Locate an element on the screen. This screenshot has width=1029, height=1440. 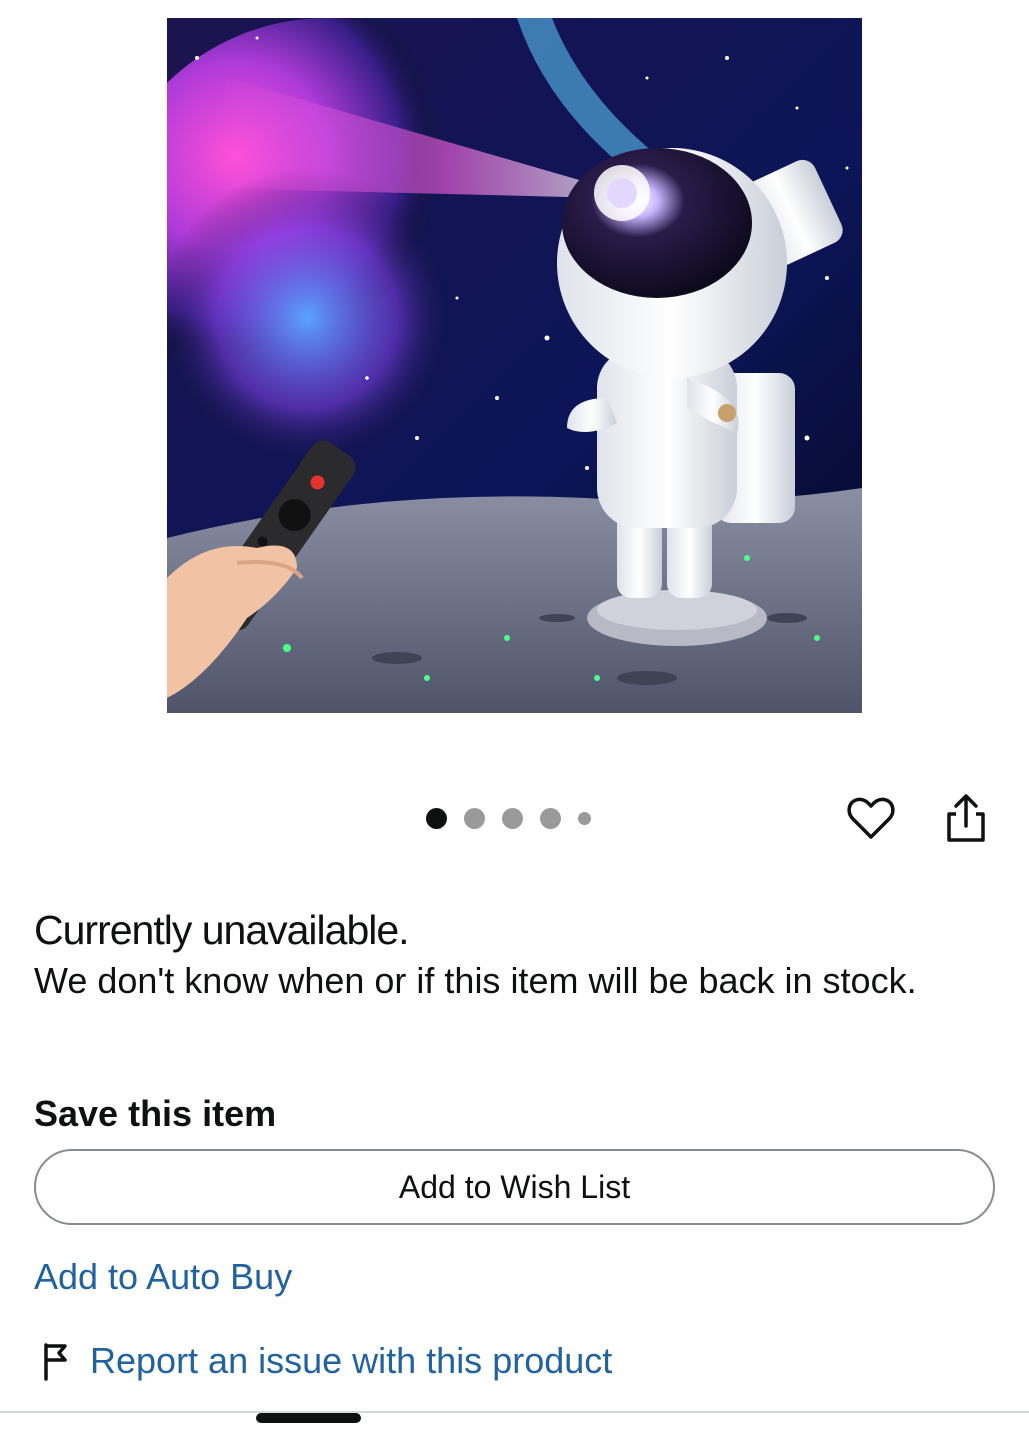
heart-icon is located at coordinates (871, 818).